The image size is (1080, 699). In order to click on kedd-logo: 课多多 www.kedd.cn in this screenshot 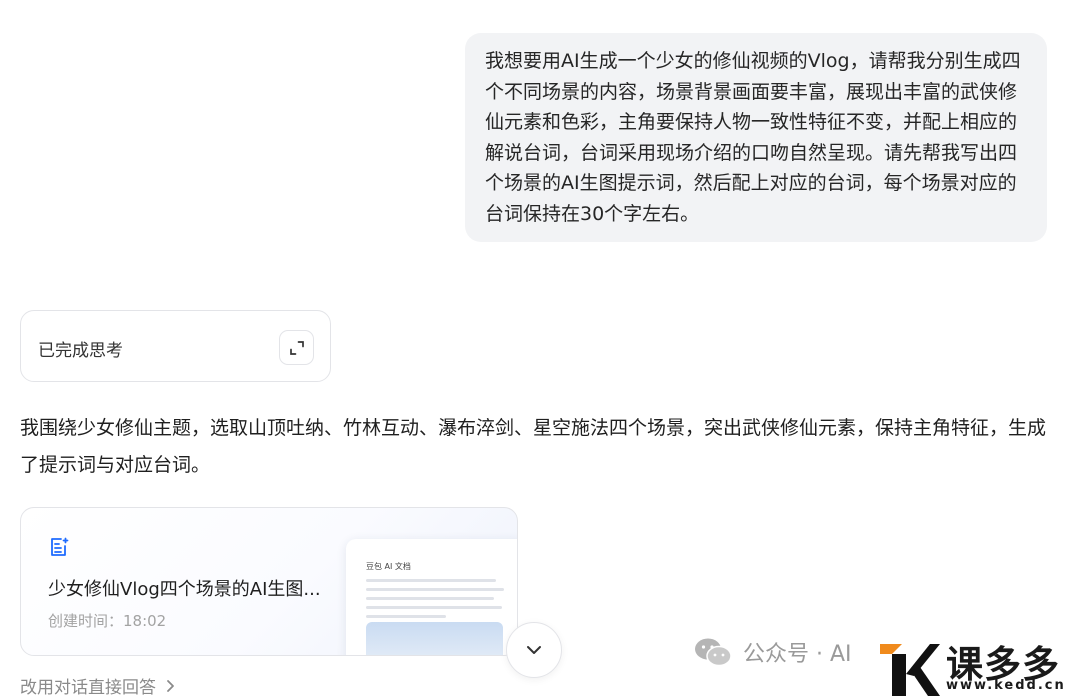, I will do `click(978, 667)`.